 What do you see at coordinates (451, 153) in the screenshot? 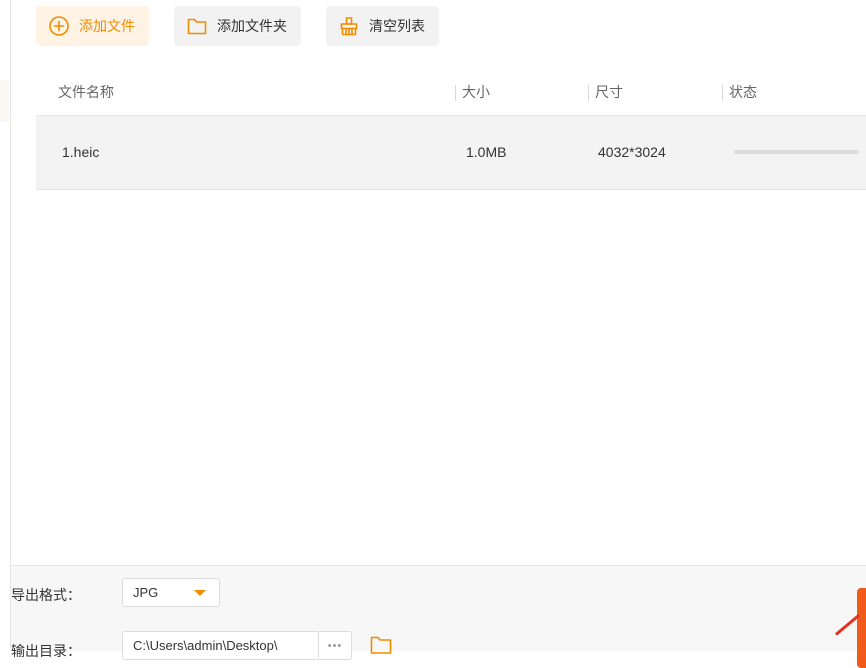
I see `table-row: 1.heic 1.0MB 4032*3024` at bounding box center [451, 153].